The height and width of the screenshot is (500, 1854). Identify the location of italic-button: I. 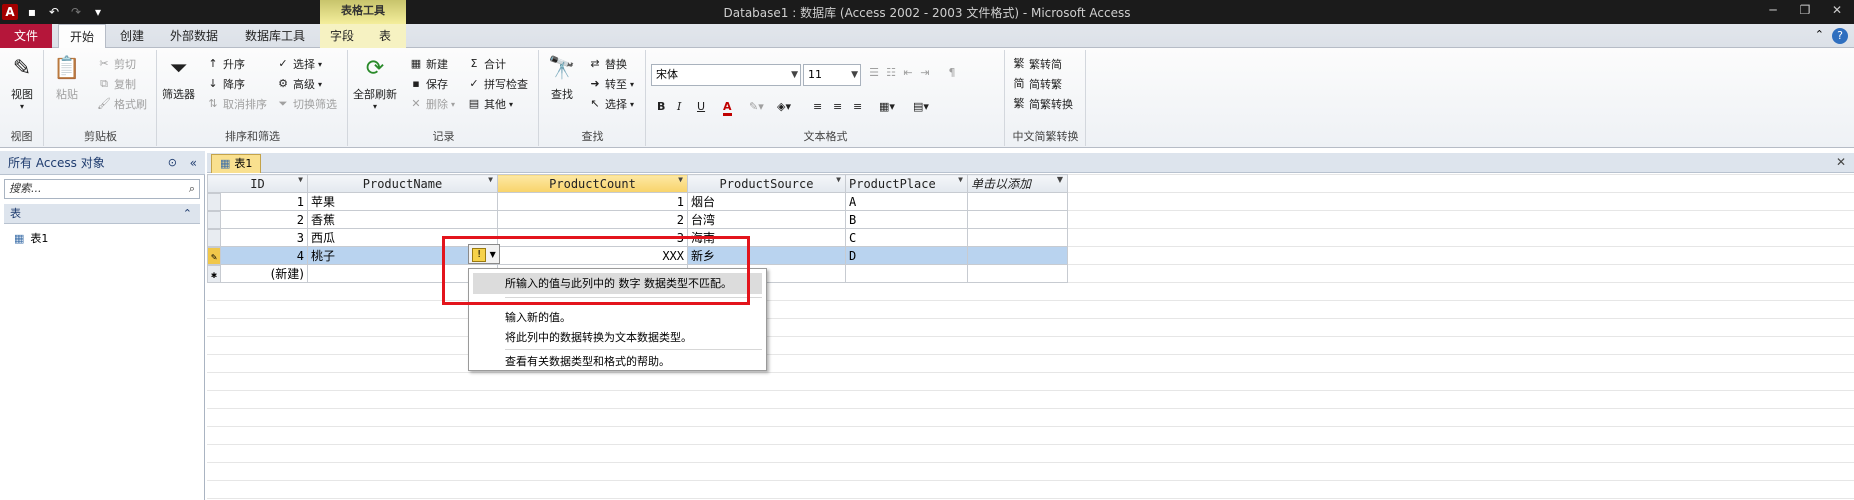
(679, 106).